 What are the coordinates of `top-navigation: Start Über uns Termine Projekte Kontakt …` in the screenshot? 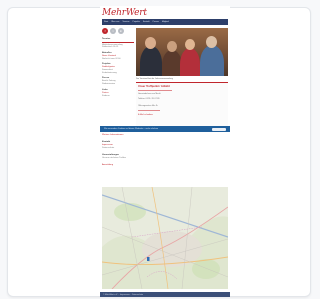 It's located at (165, 22).